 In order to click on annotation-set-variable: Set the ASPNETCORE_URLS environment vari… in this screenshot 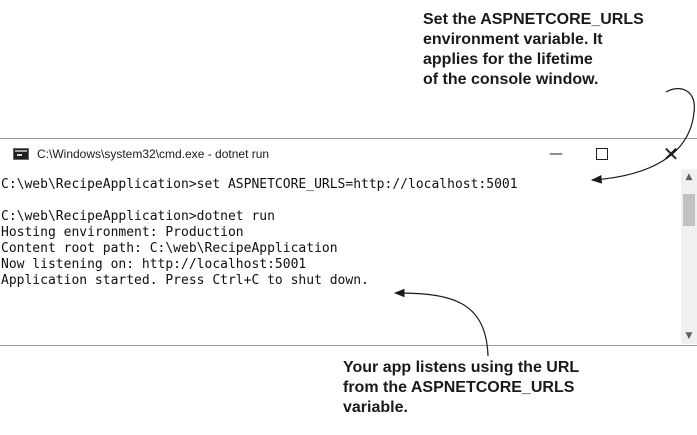, I will do `click(560, 50)`.